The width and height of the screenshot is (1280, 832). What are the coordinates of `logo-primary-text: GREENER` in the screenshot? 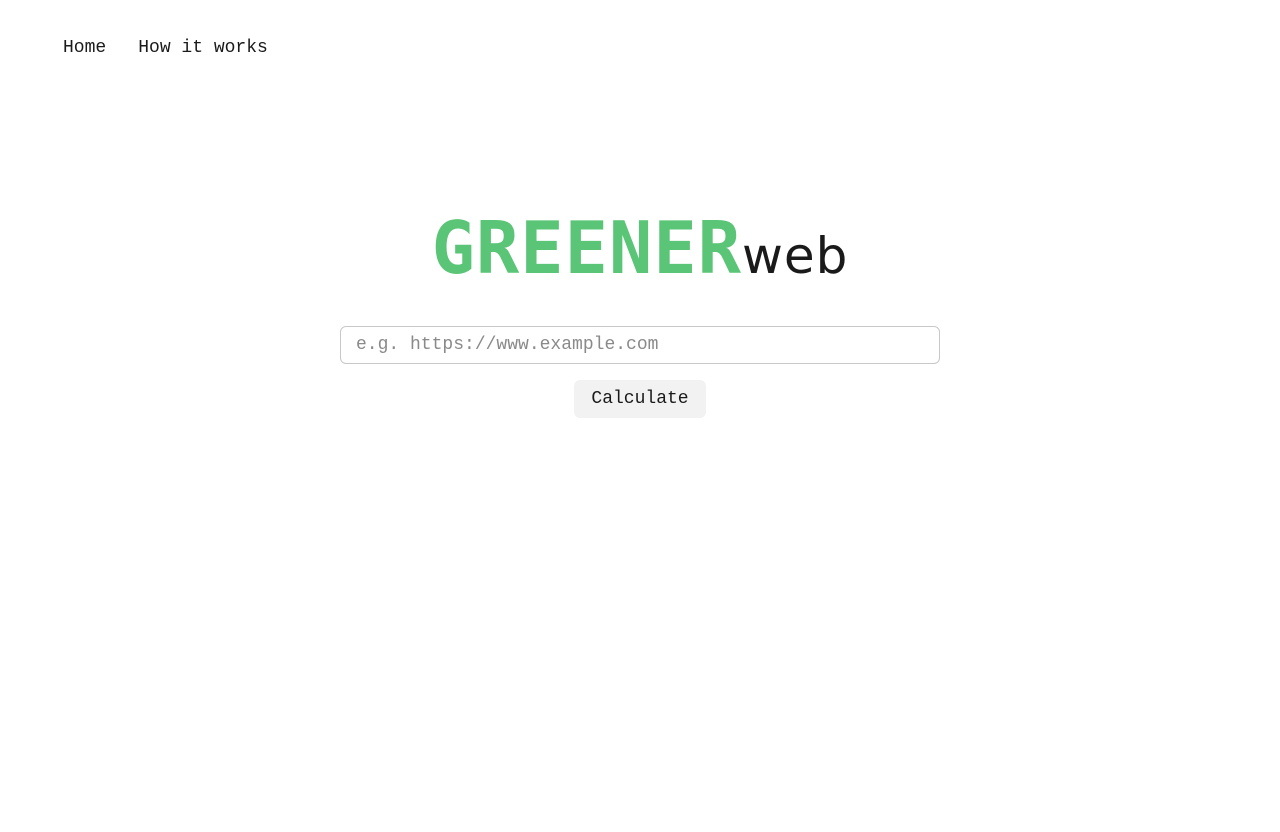 It's located at (587, 248).